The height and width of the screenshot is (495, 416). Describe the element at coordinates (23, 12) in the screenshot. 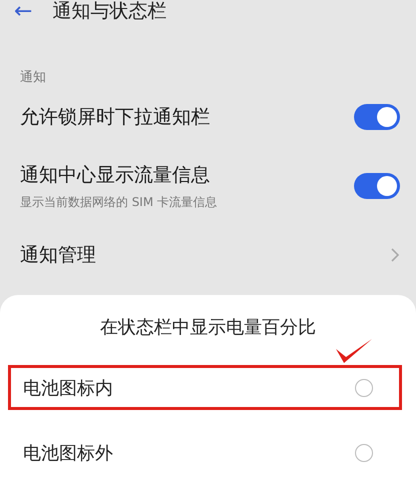

I see `back-button: ←` at that location.